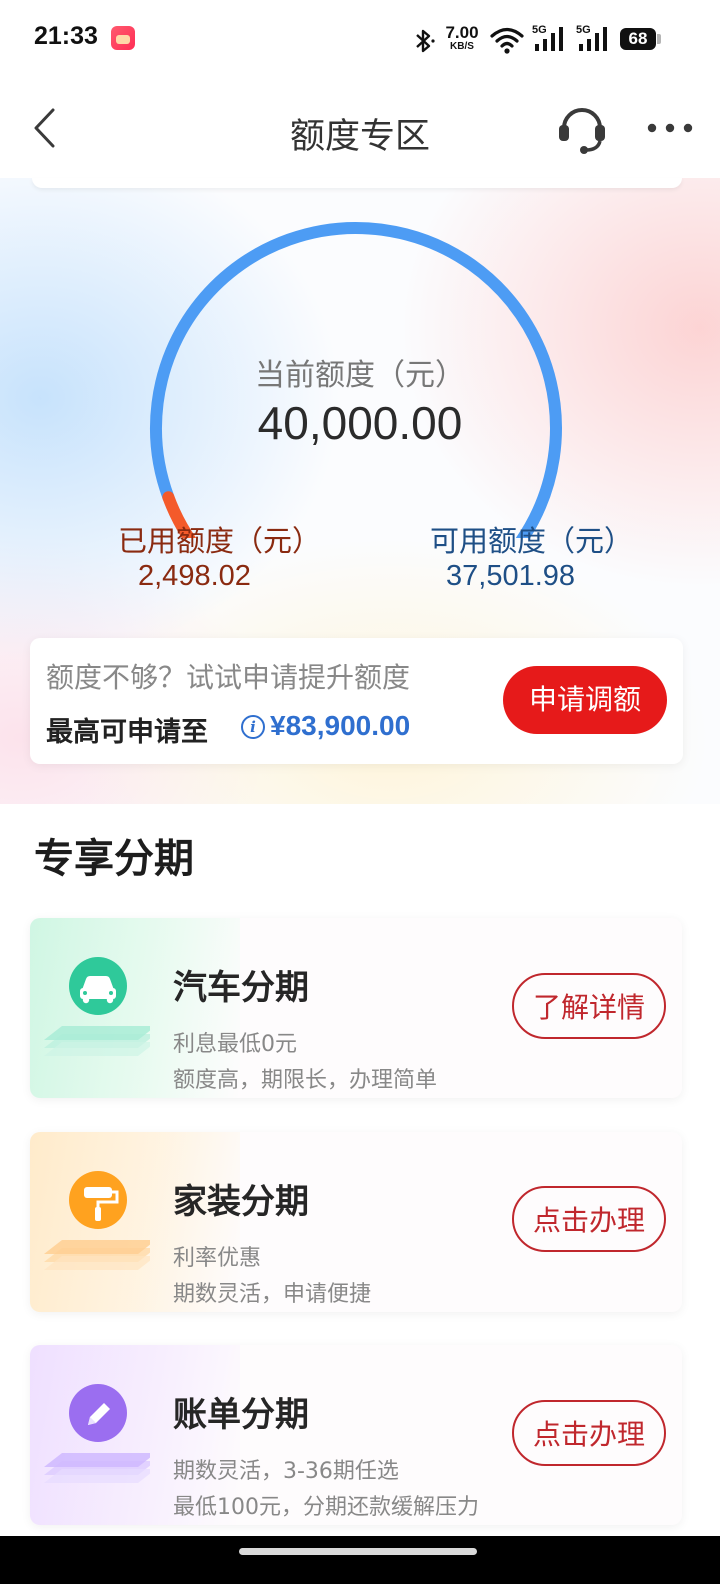 This screenshot has width=720, height=1584. I want to click on card-description: 最低100元，分期还款缓解压力, so click(326, 1507).